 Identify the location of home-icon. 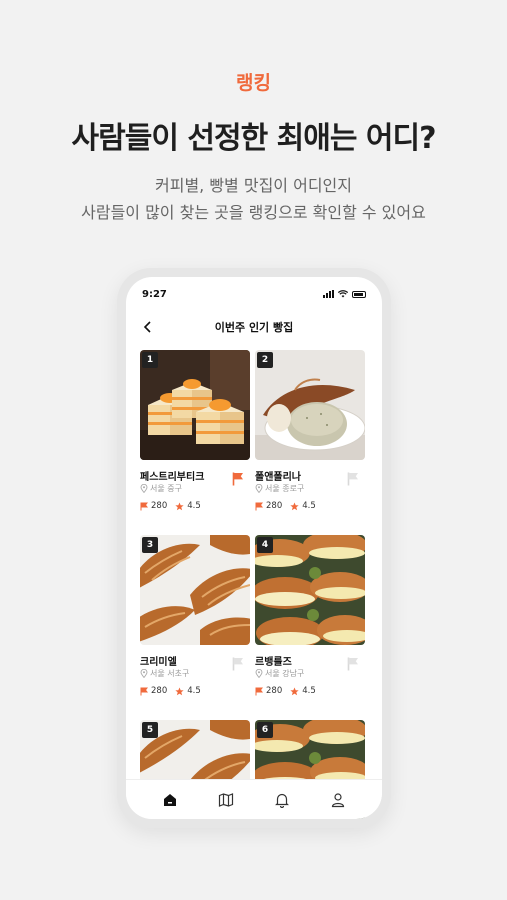
(170, 799).